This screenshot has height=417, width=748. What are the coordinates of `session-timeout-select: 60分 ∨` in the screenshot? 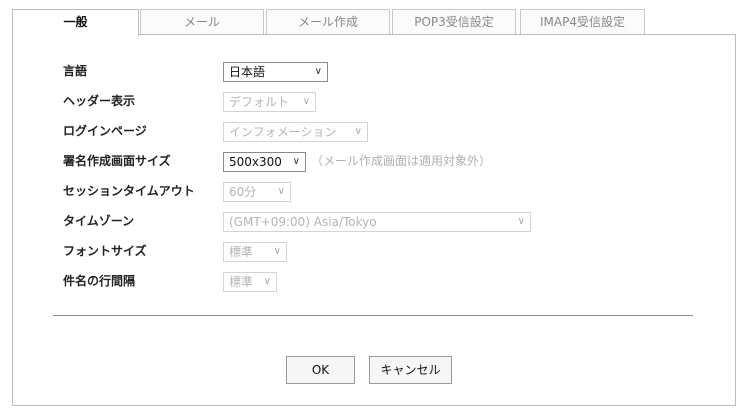 It's located at (257, 192).